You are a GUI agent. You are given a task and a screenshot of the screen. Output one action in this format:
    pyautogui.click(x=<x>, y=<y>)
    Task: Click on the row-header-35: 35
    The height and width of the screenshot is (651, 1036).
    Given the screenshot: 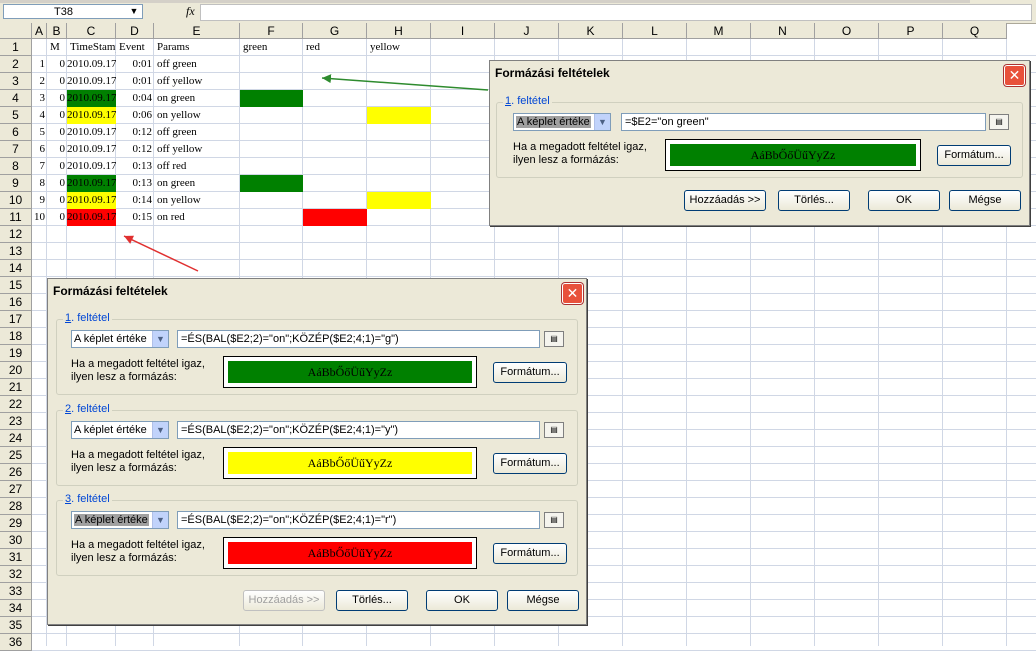 What is the action you would take?
    pyautogui.click(x=16, y=625)
    